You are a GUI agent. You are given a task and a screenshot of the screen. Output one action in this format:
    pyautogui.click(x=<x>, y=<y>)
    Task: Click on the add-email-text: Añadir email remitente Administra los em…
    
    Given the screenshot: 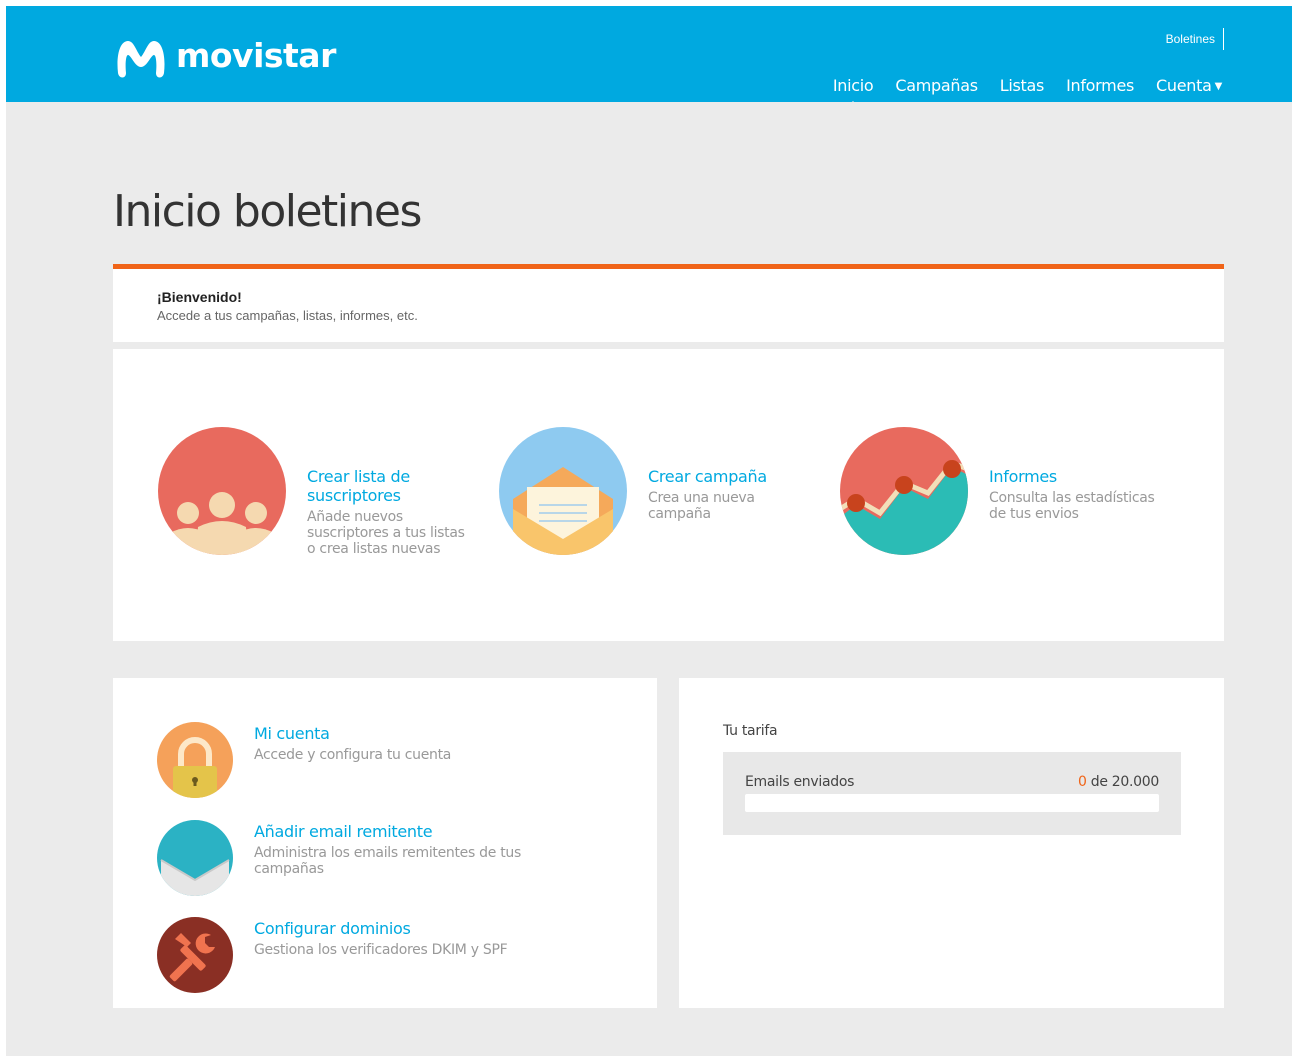 What is the action you would take?
    pyautogui.click(x=404, y=859)
    